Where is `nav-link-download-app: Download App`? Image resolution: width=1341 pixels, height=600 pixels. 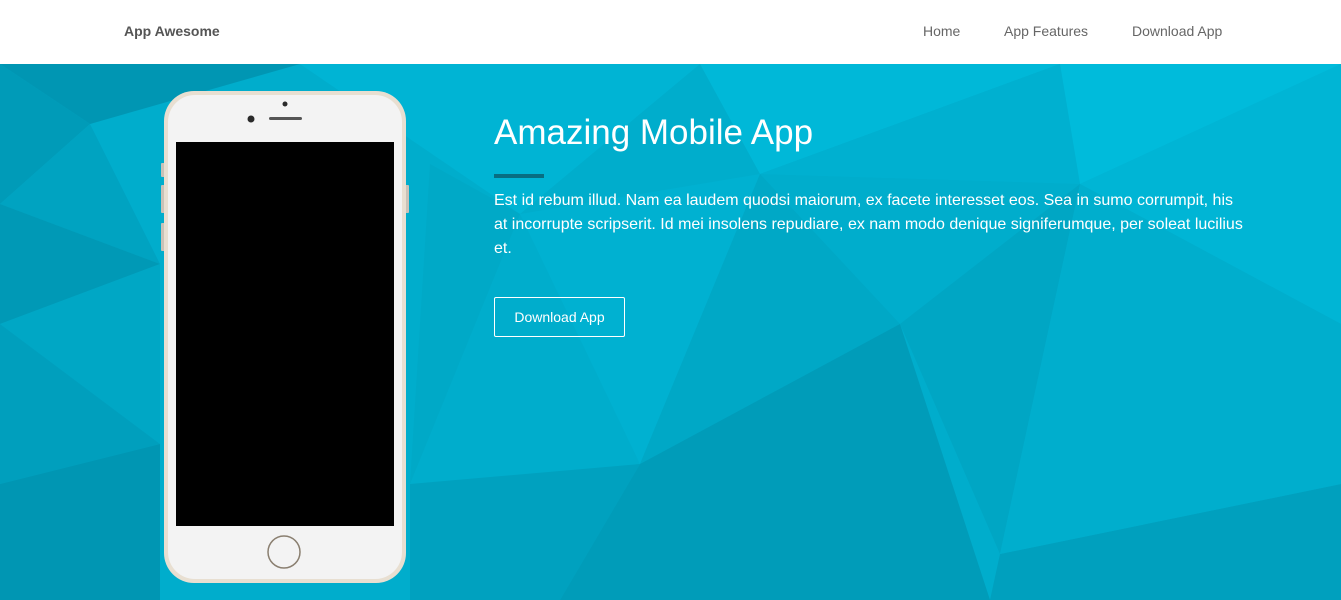 nav-link-download-app: Download App is located at coordinates (1177, 31).